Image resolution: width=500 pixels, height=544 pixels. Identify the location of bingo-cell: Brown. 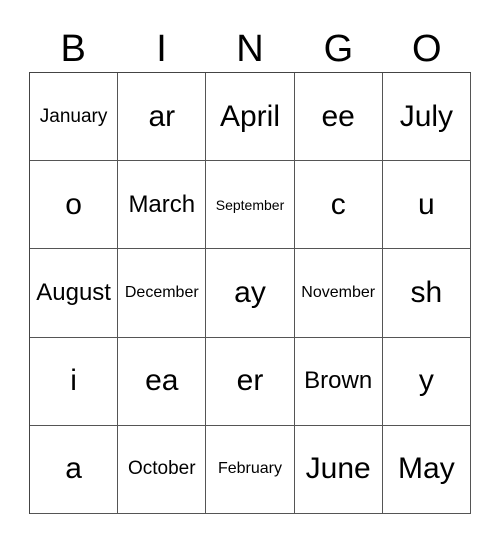
(338, 381).